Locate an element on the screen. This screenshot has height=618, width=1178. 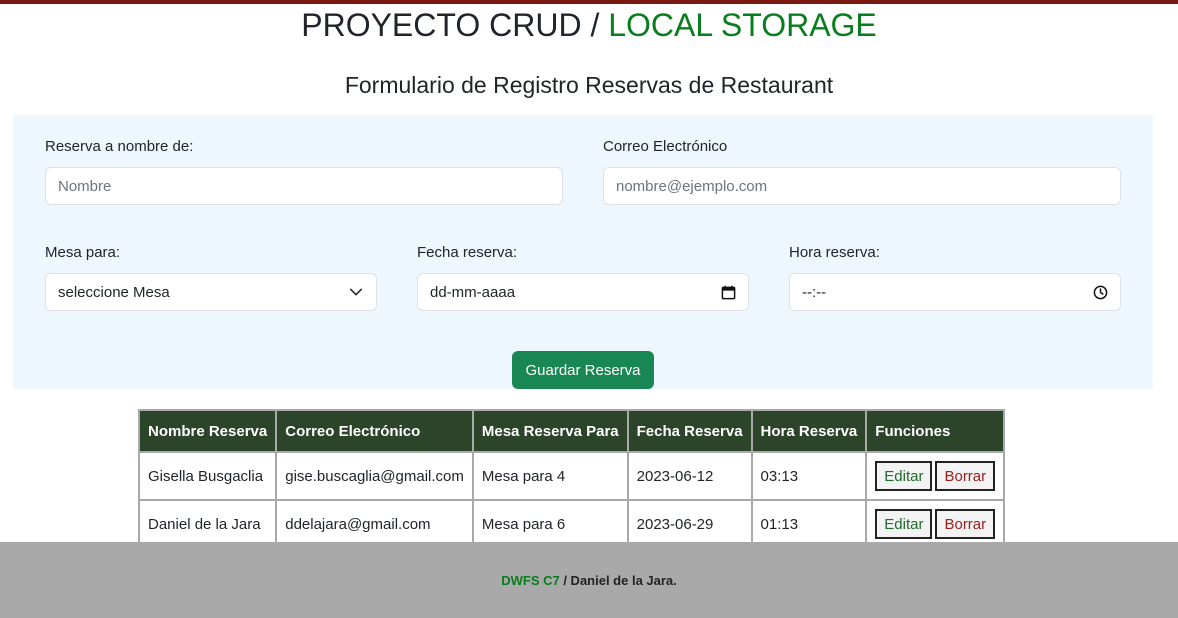
name-input is located at coordinates (304, 186).